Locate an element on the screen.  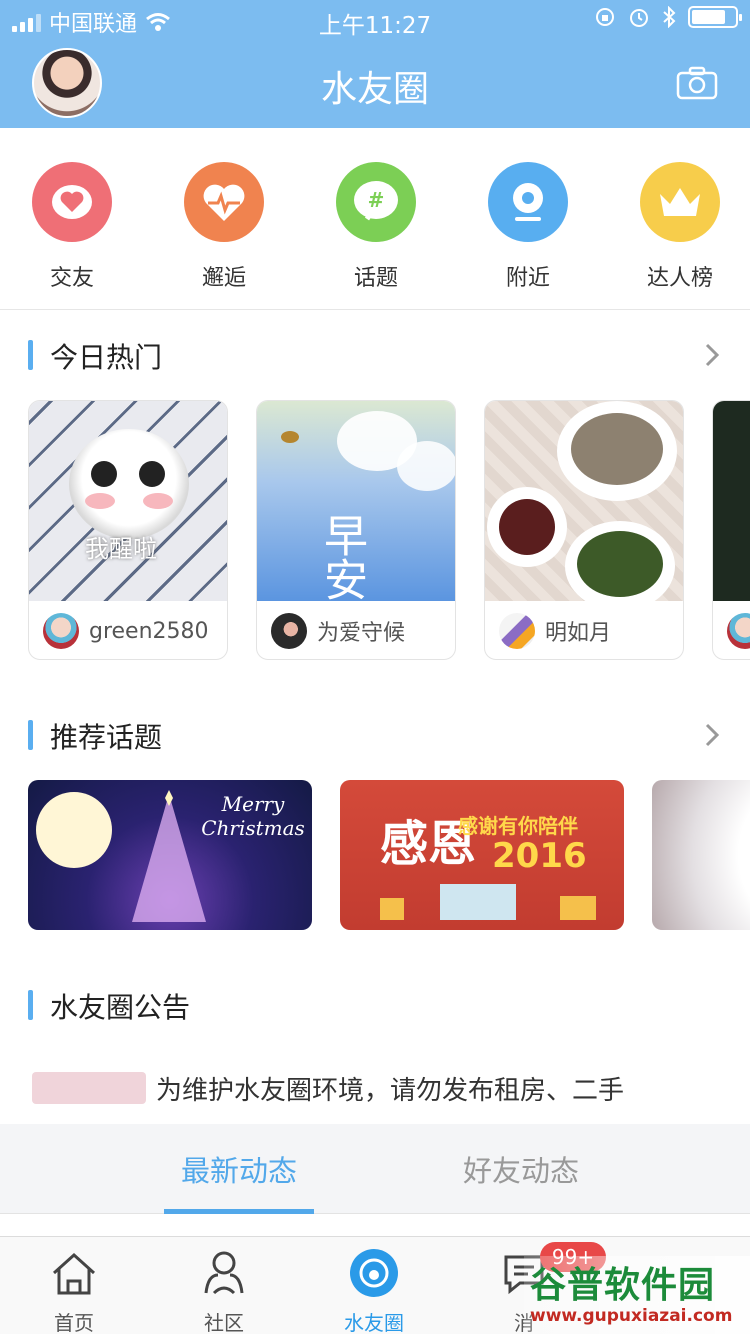
feed-tabs: 最新动态 好友动态 is located at coordinates (375, 1169).